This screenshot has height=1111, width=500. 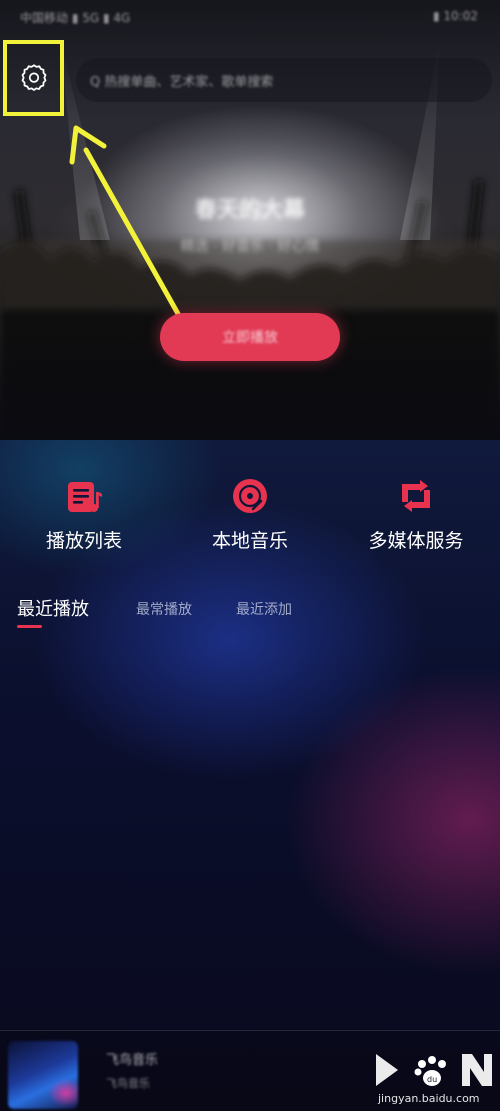 What do you see at coordinates (164, 609) in the screenshot?
I see `tab-most-played: 最常播放` at bounding box center [164, 609].